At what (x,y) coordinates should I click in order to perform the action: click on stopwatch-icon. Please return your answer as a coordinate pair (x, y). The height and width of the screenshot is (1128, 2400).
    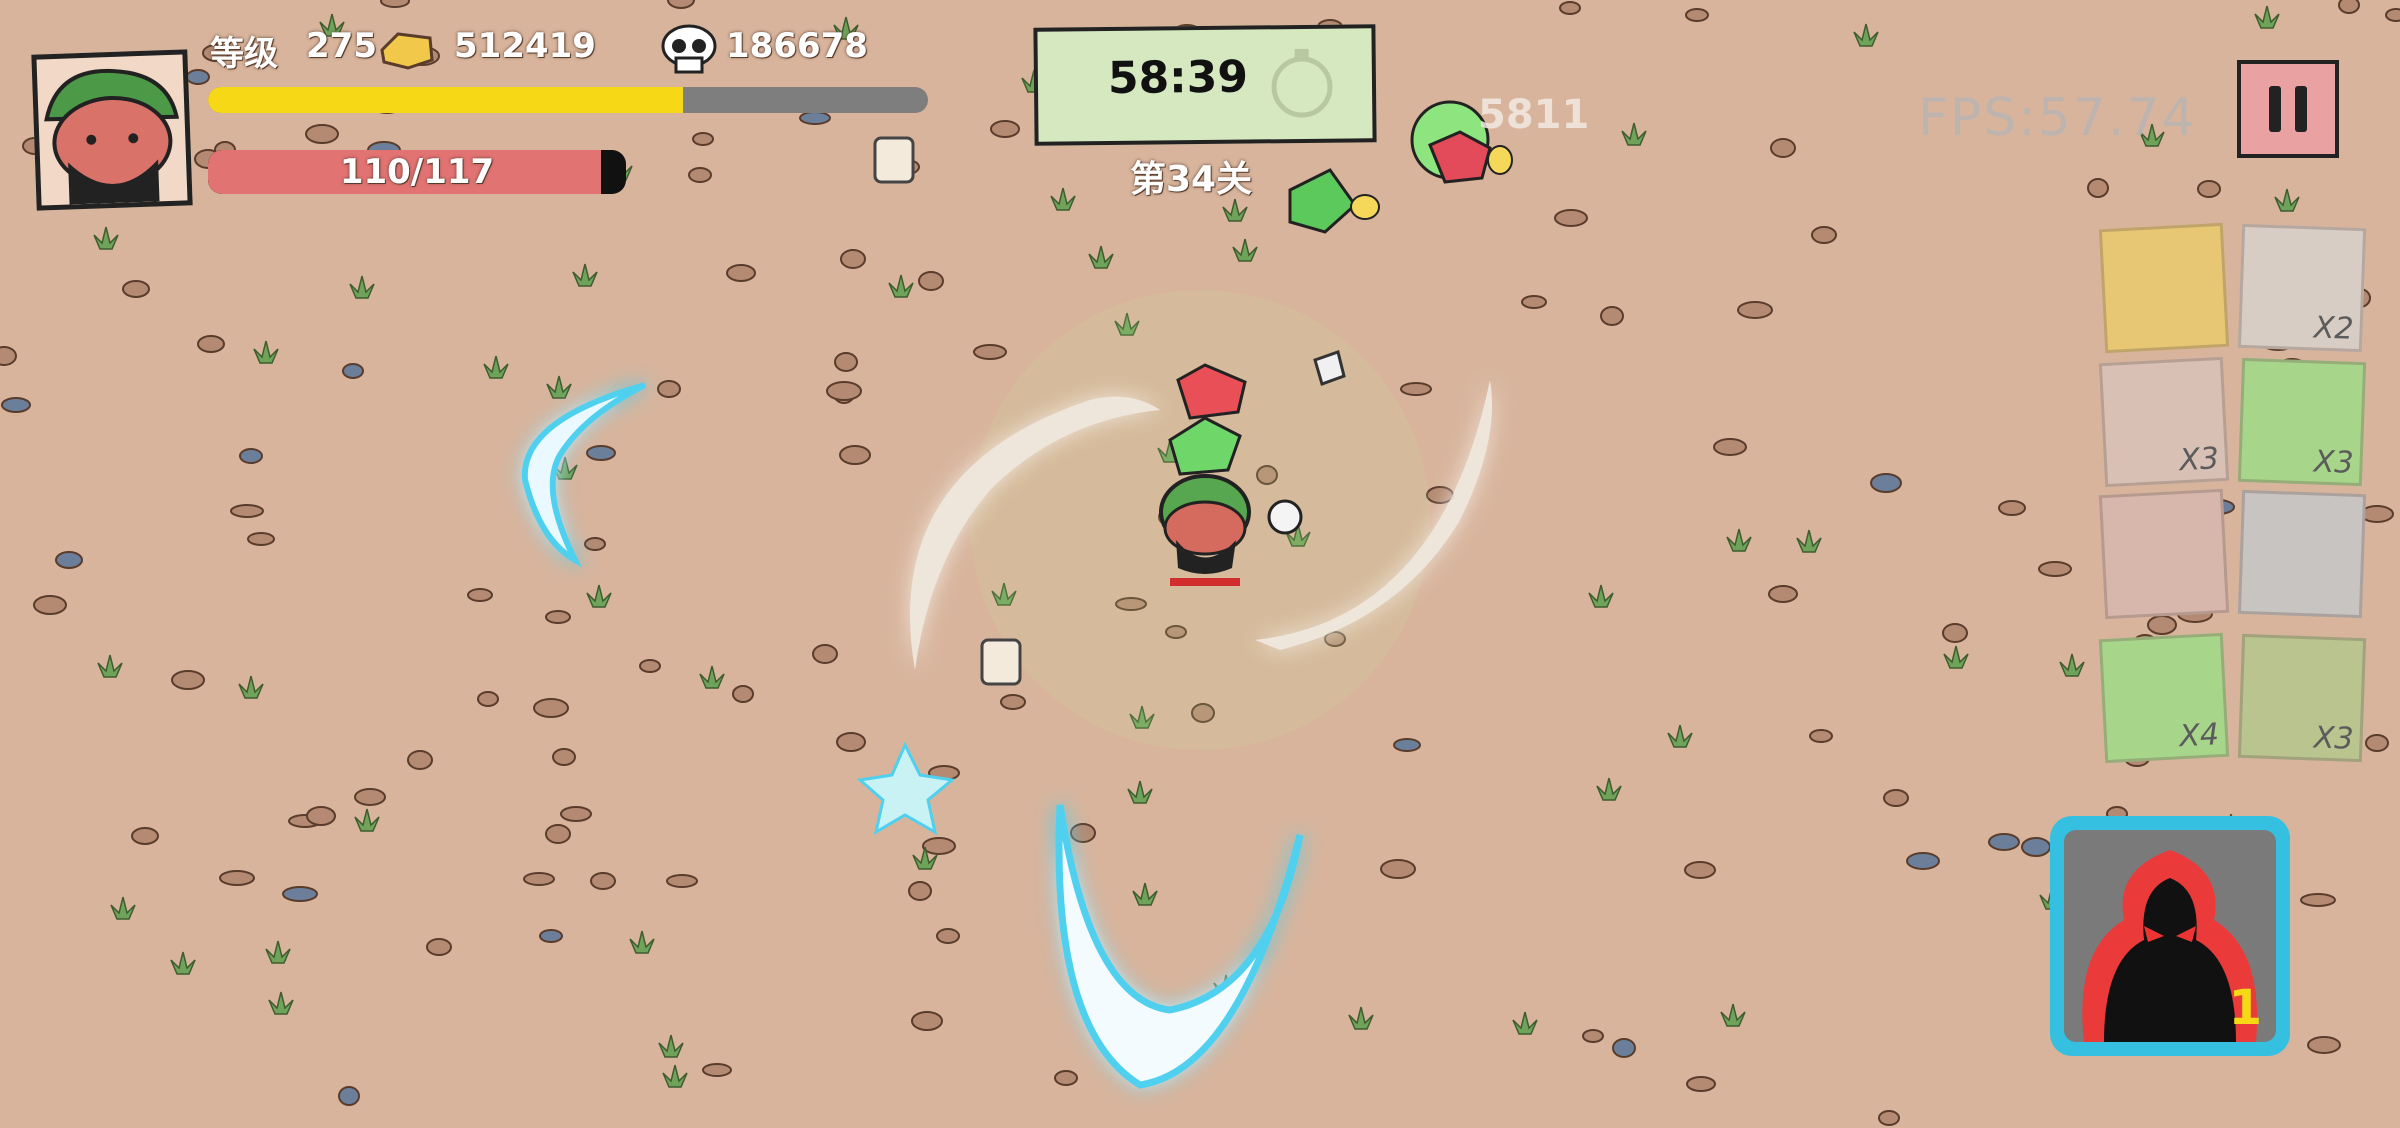
    Looking at the image, I should click on (1302, 83).